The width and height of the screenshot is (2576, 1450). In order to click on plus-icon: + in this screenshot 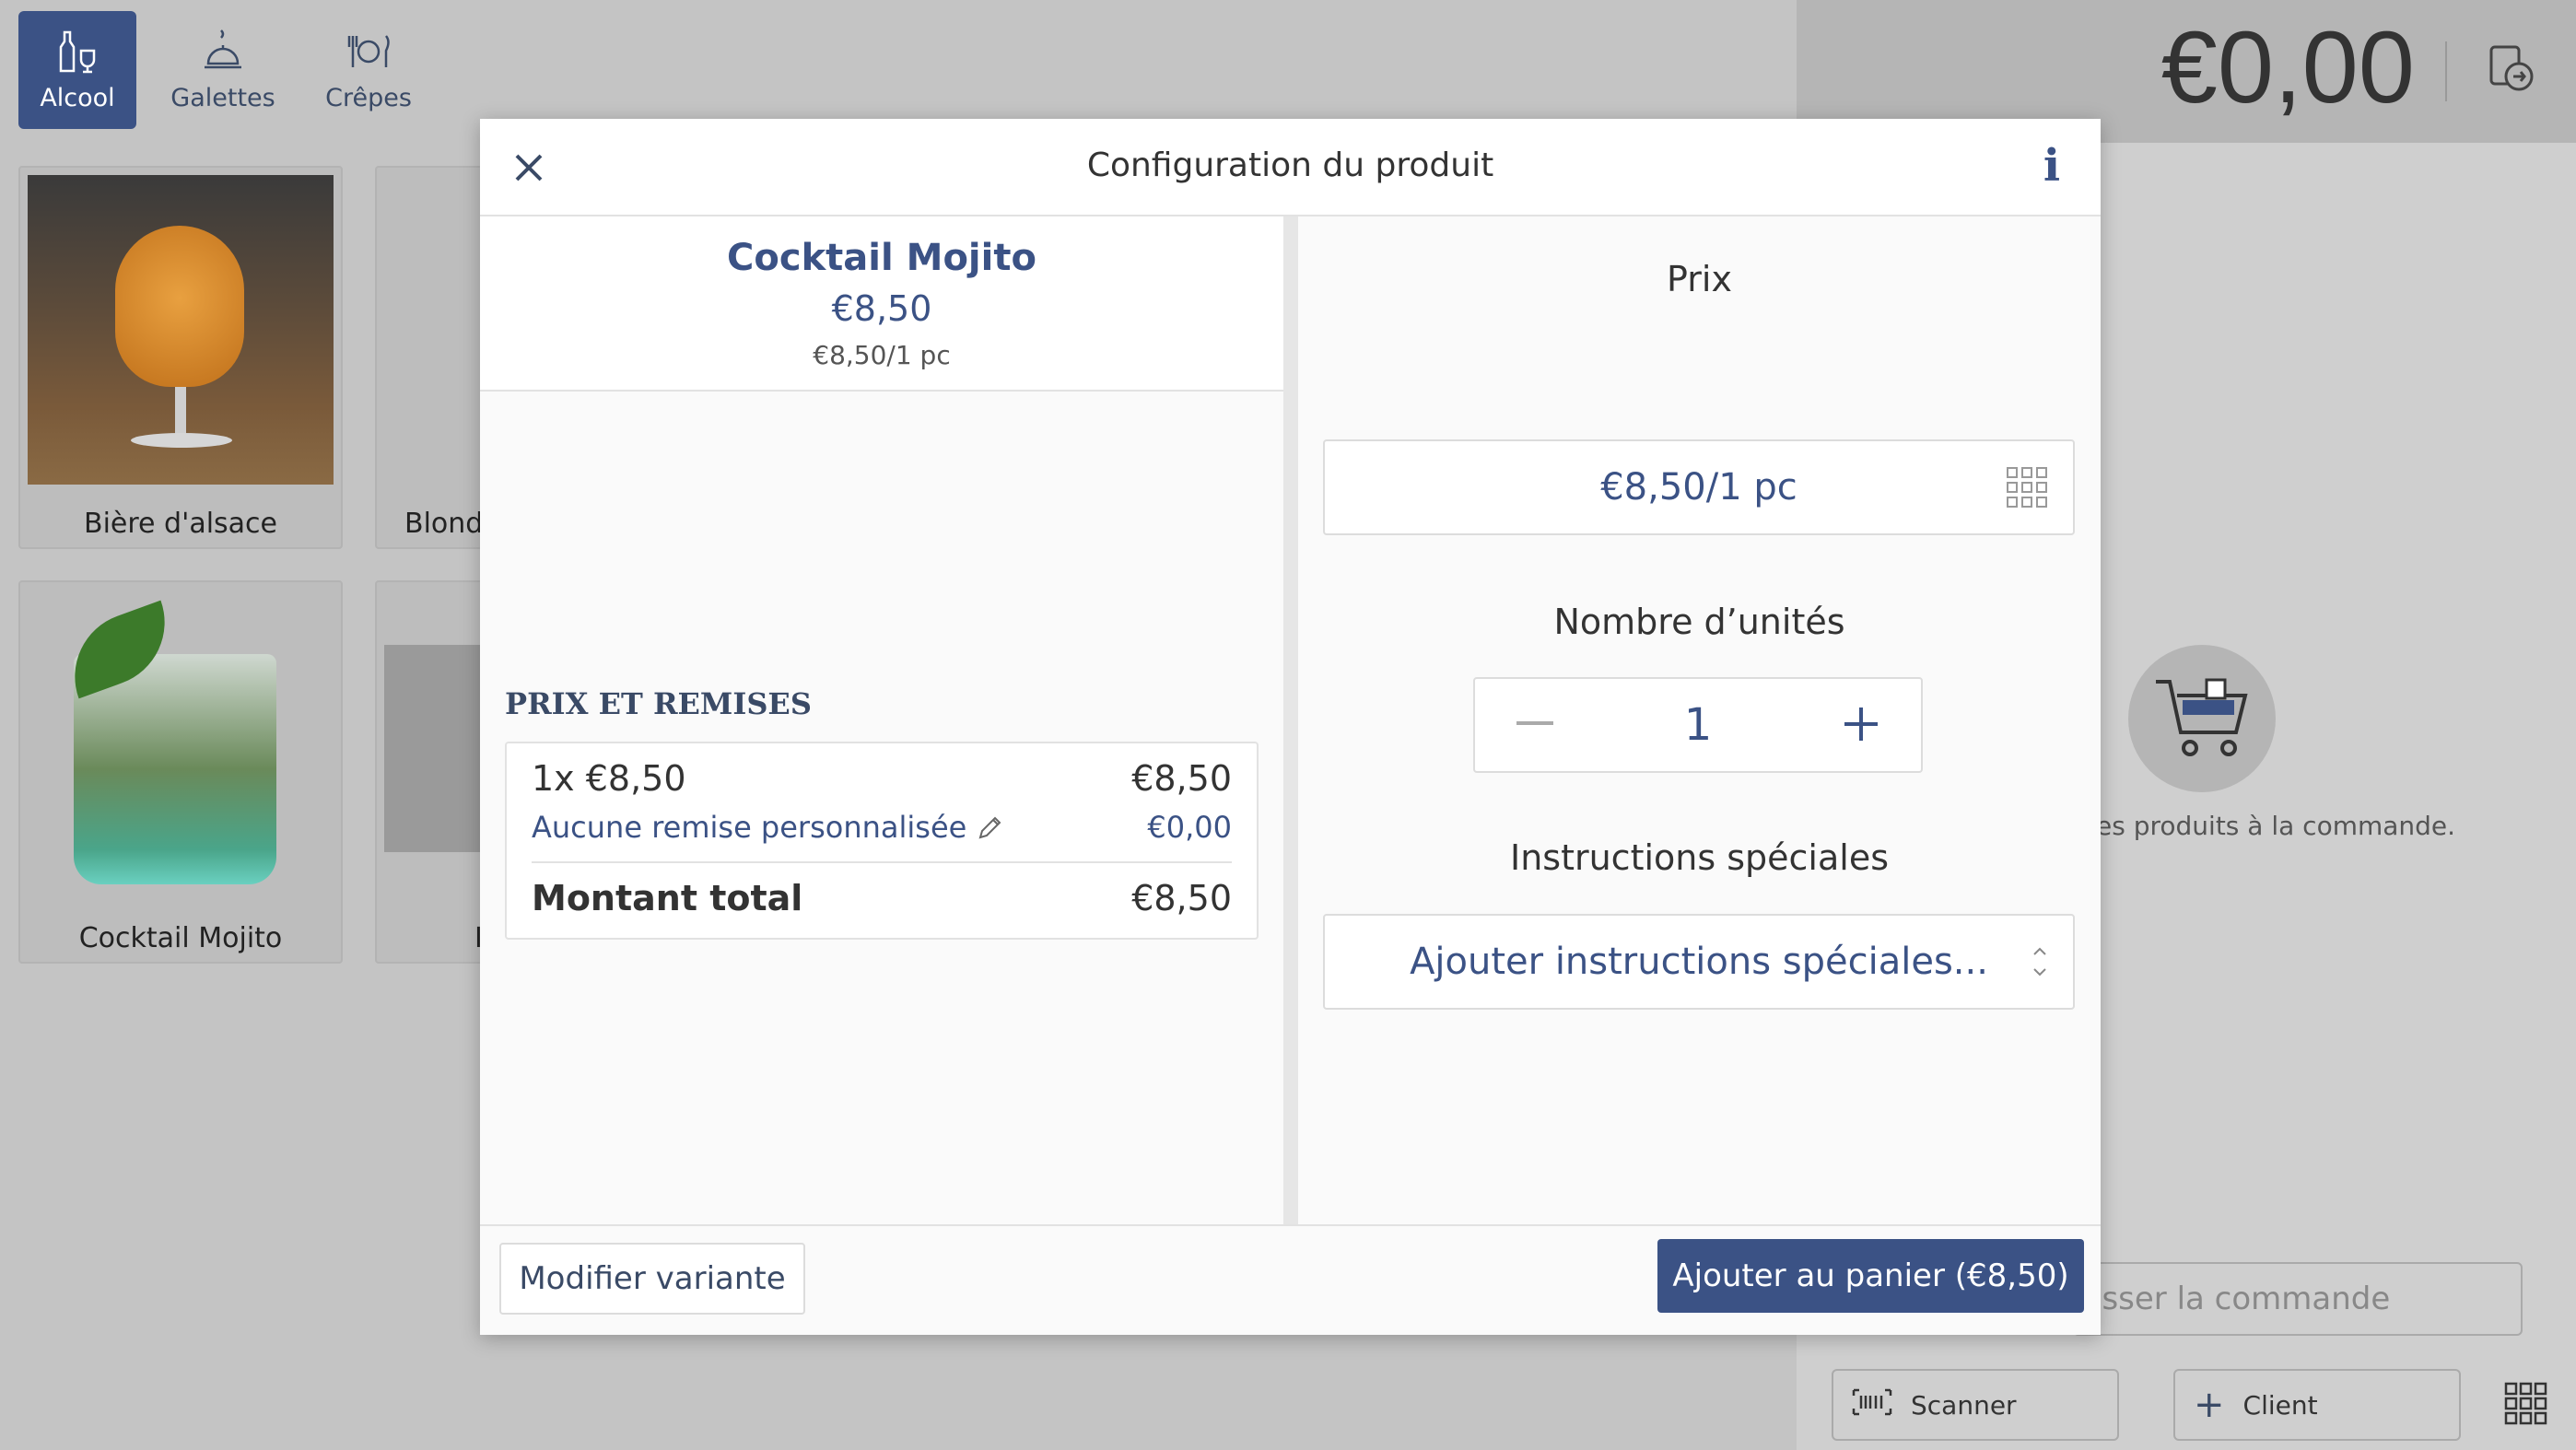, I will do `click(2209, 1405)`.